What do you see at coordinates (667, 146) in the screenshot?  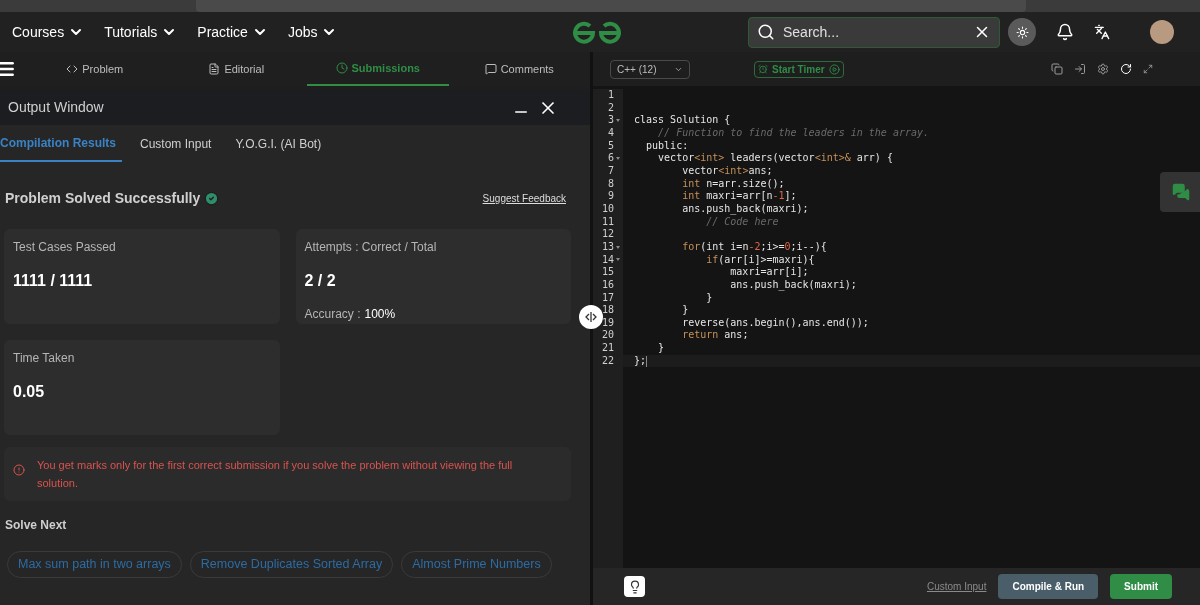 I see `code-line: public:` at bounding box center [667, 146].